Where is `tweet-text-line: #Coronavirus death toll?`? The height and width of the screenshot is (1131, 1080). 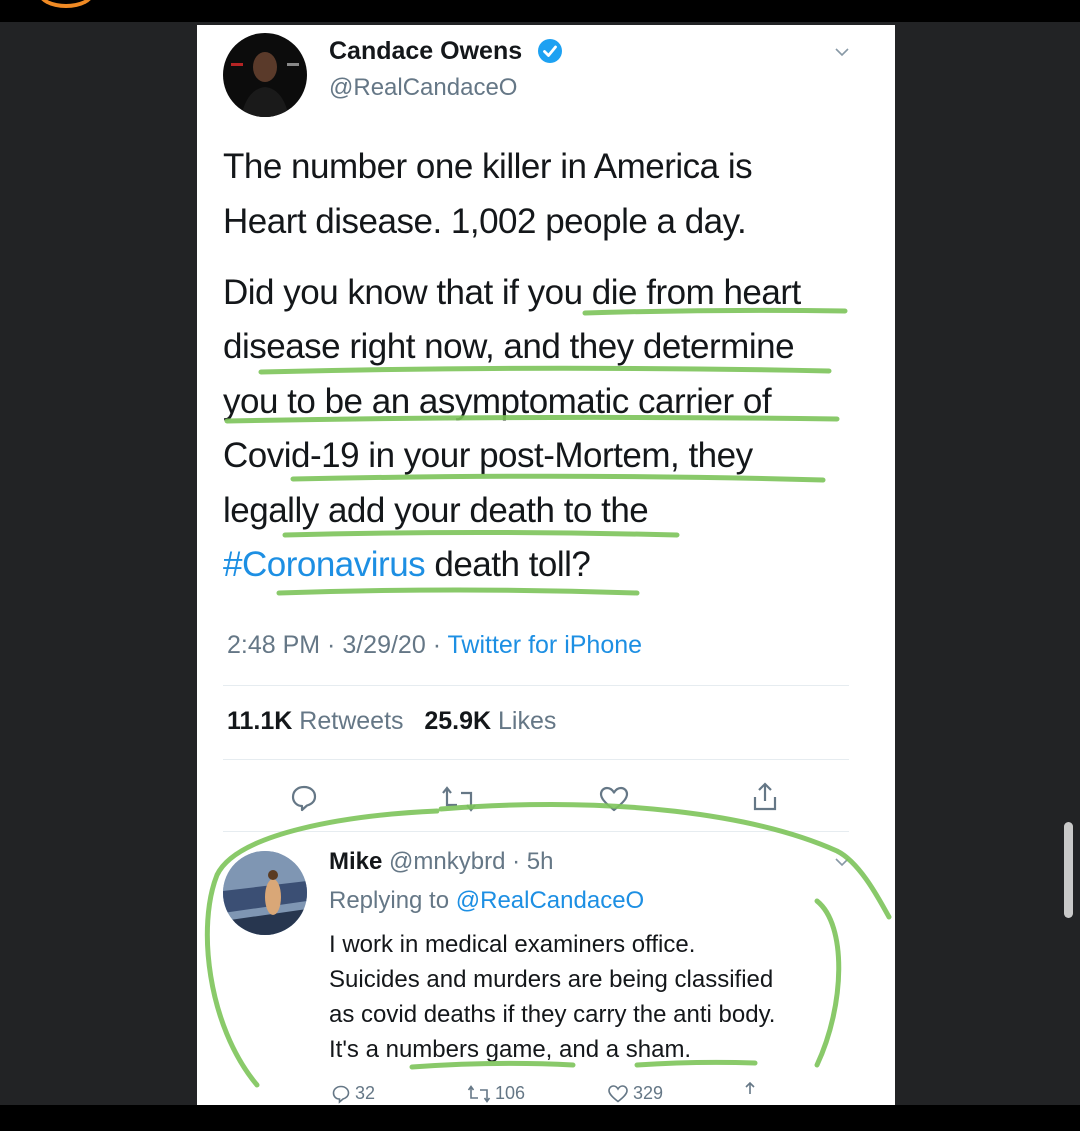 tweet-text-line: #Coronavirus death toll? is located at coordinates (407, 565).